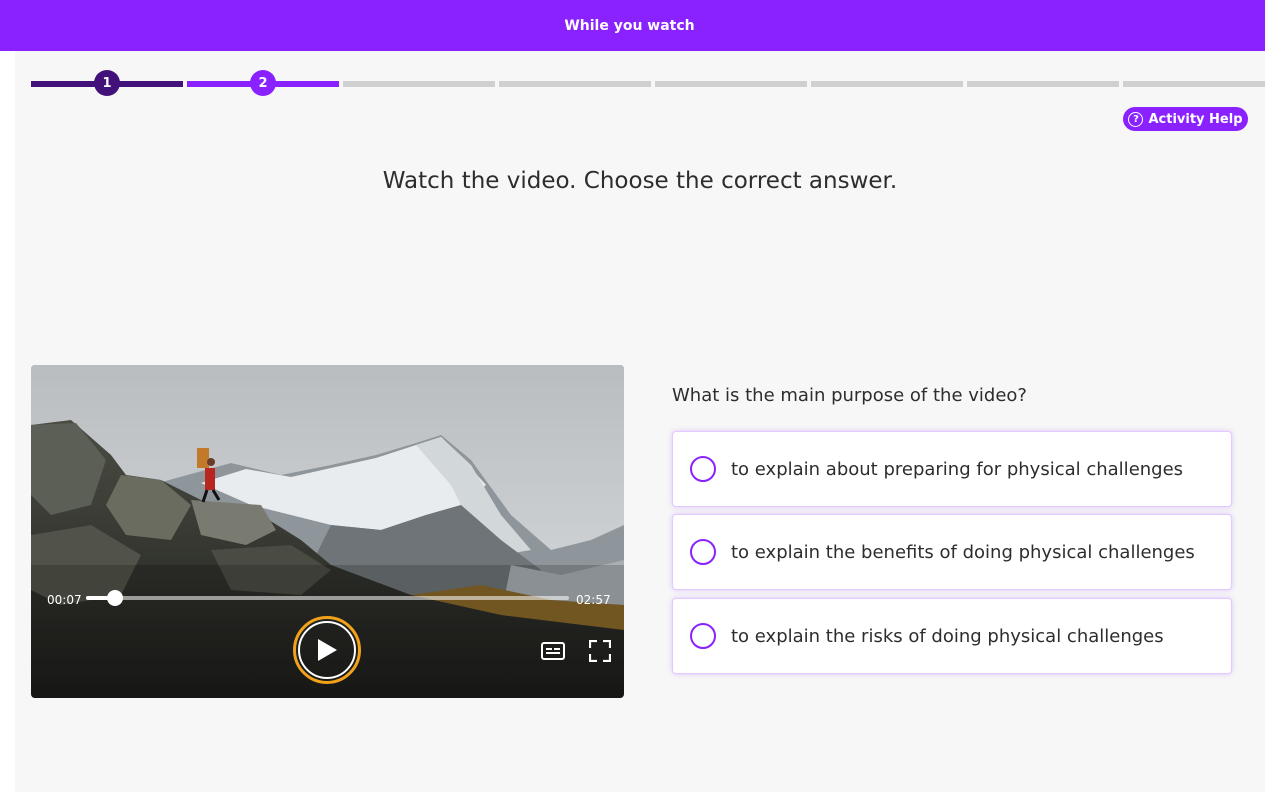 The width and height of the screenshot is (1265, 792). What do you see at coordinates (593, 600) in the screenshot?
I see `duration: 02:57` at bounding box center [593, 600].